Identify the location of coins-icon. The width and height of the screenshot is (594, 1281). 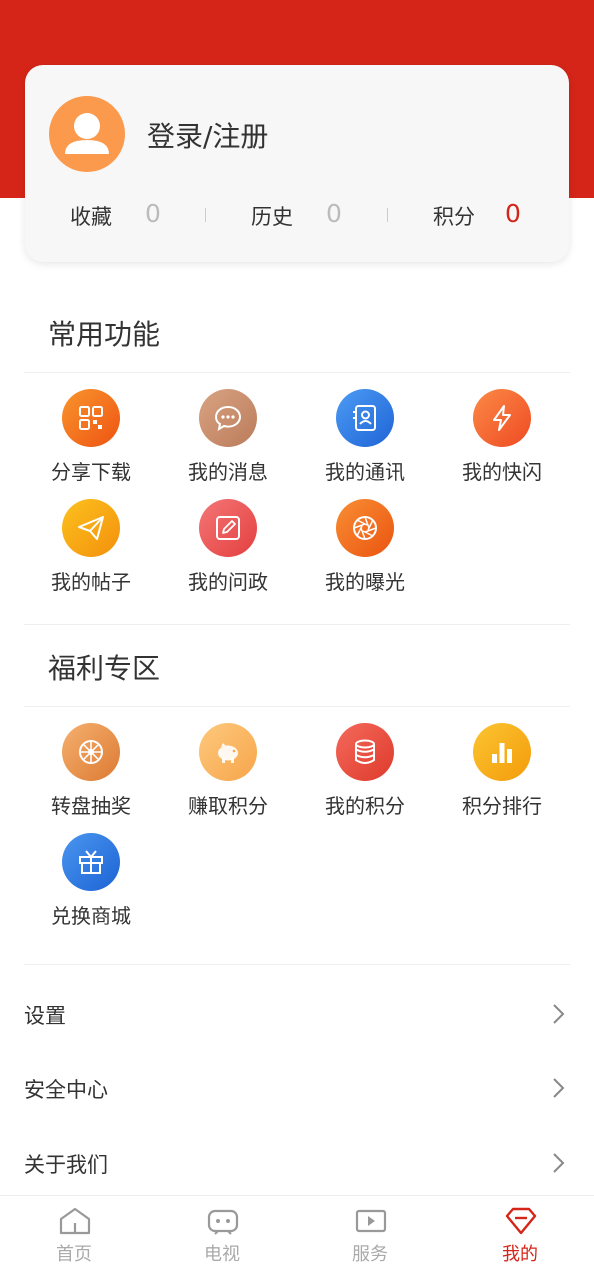
(365, 752).